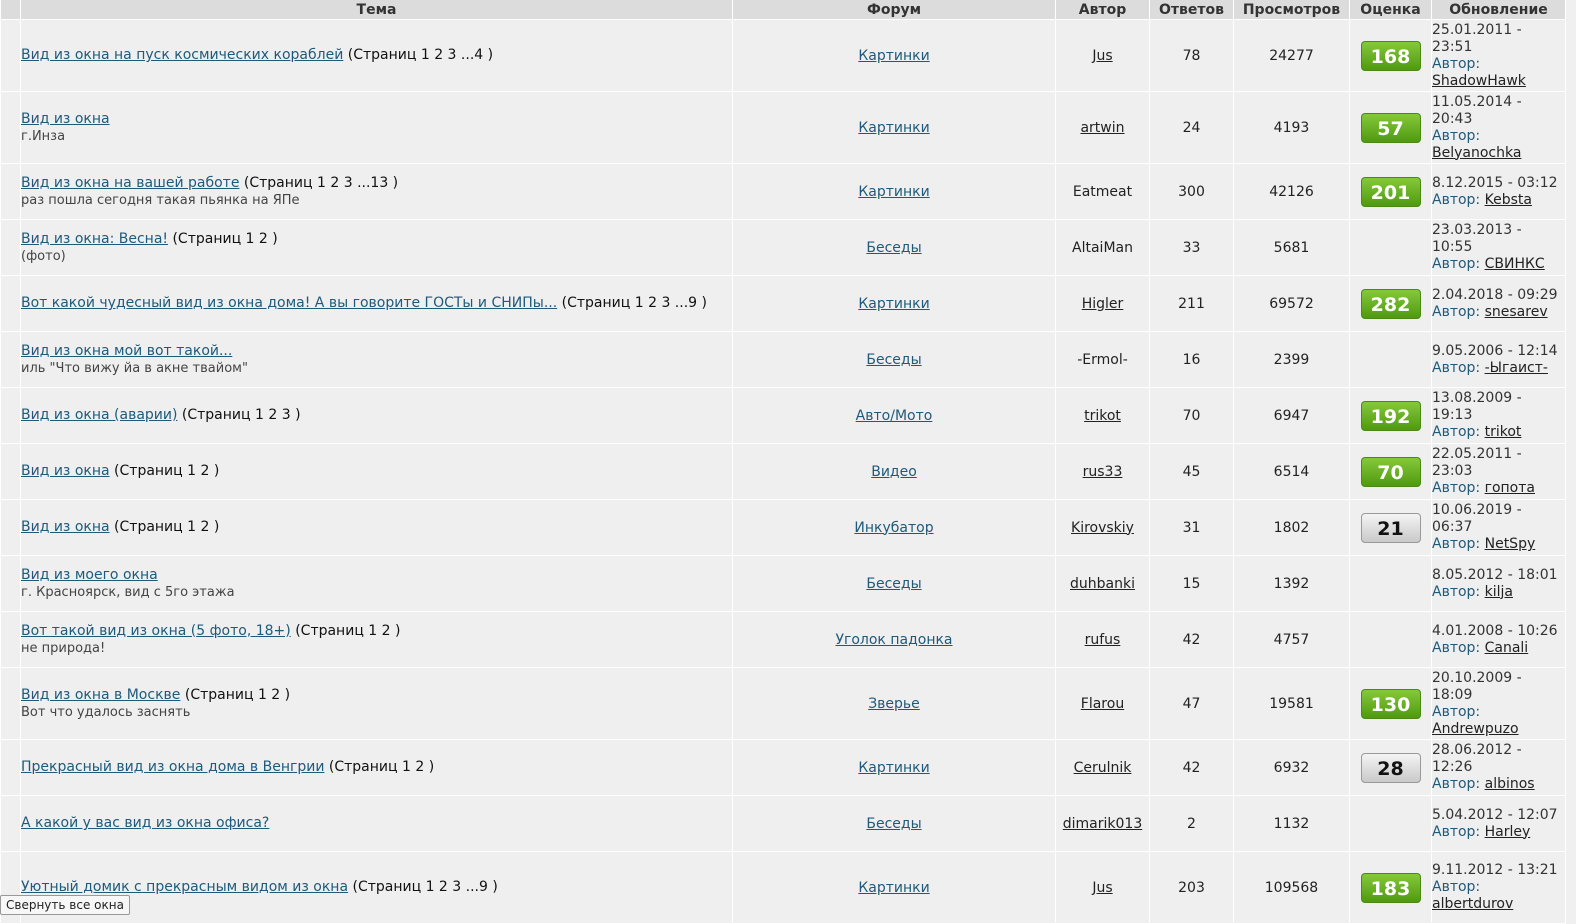 This screenshot has width=1576, height=924. Describe the element at coordinates (1508, 832) in the screenshot. I see `last-author-link: Harley` at that location.